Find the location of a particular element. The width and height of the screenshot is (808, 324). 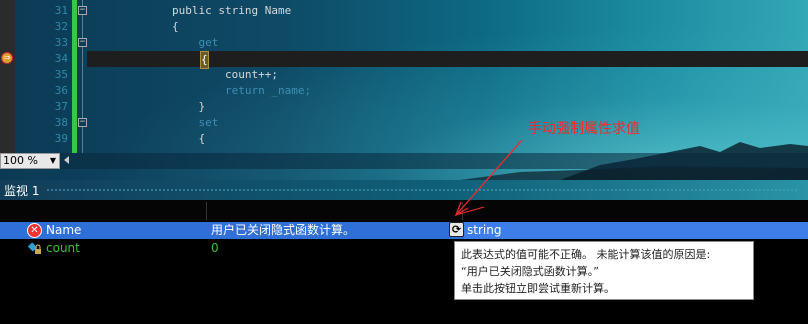

annotation-callout: 手动强制属性求值 is located at coordinates (584, 129).